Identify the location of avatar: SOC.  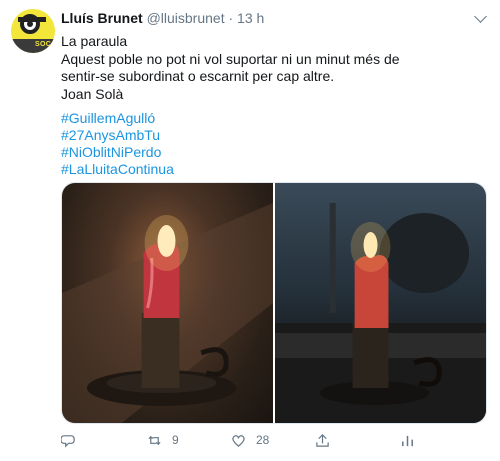
(33, 31).